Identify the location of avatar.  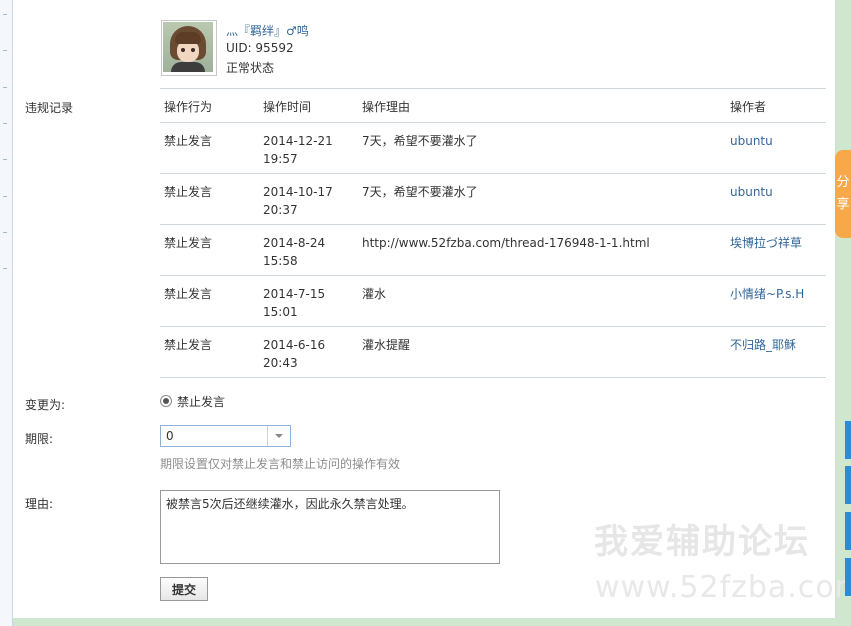
(189, 48).